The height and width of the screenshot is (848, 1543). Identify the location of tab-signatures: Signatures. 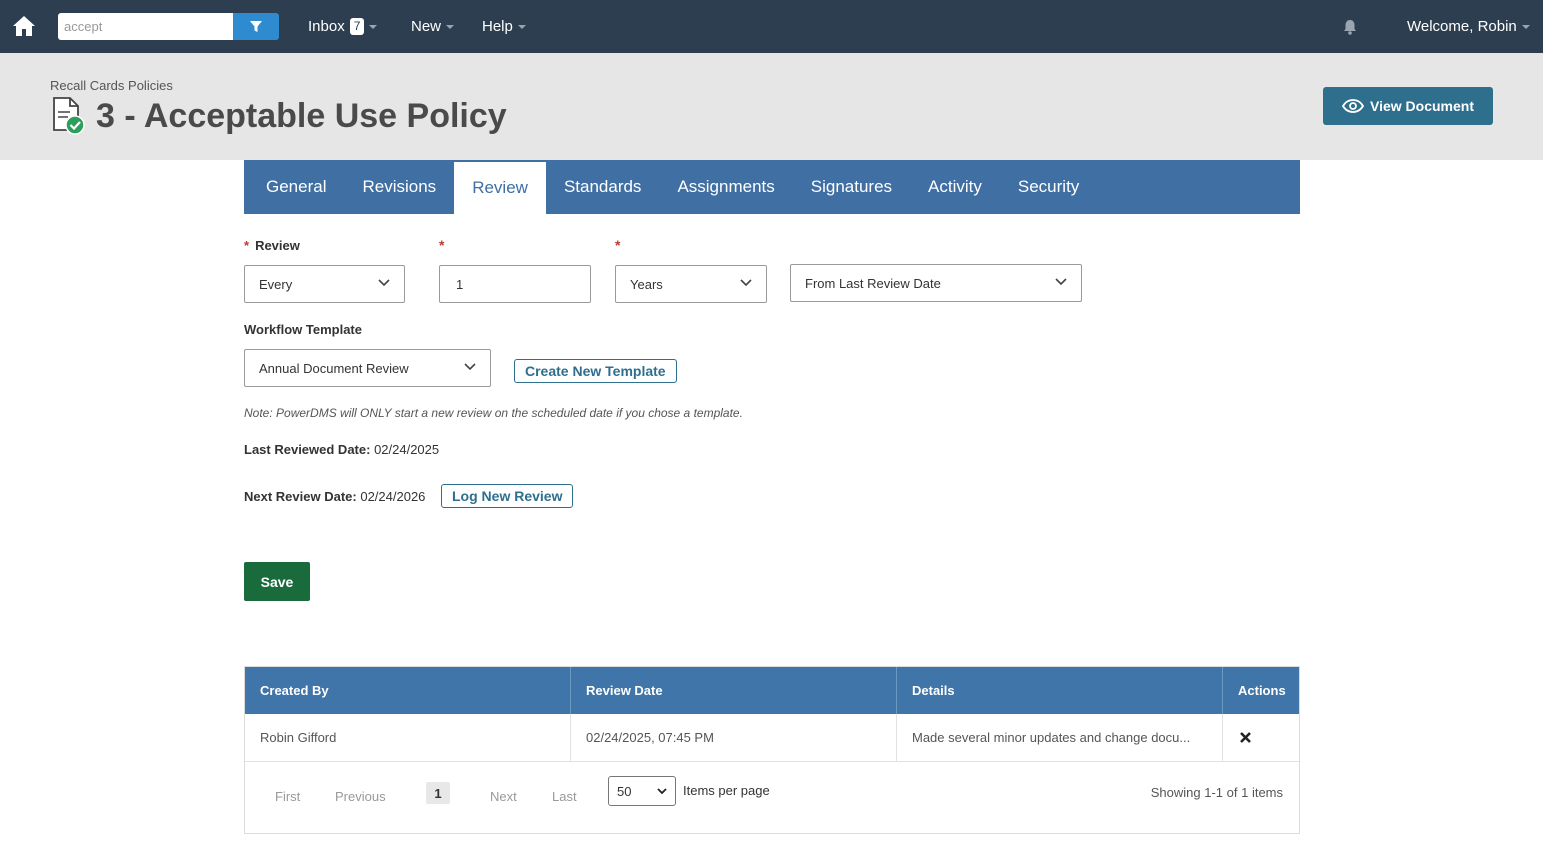
(851, 187).